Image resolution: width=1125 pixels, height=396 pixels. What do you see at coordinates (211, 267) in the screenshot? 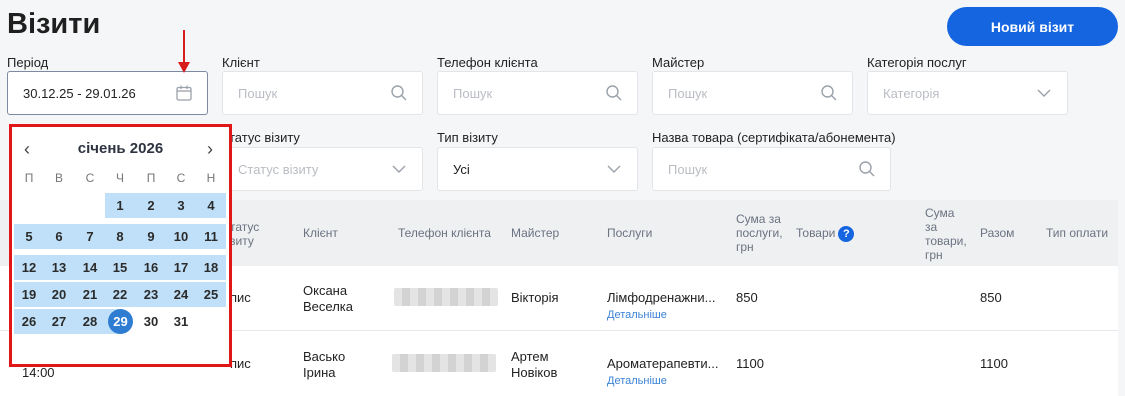
I see `calendar-day: 18` at bounding box center [211, 267].